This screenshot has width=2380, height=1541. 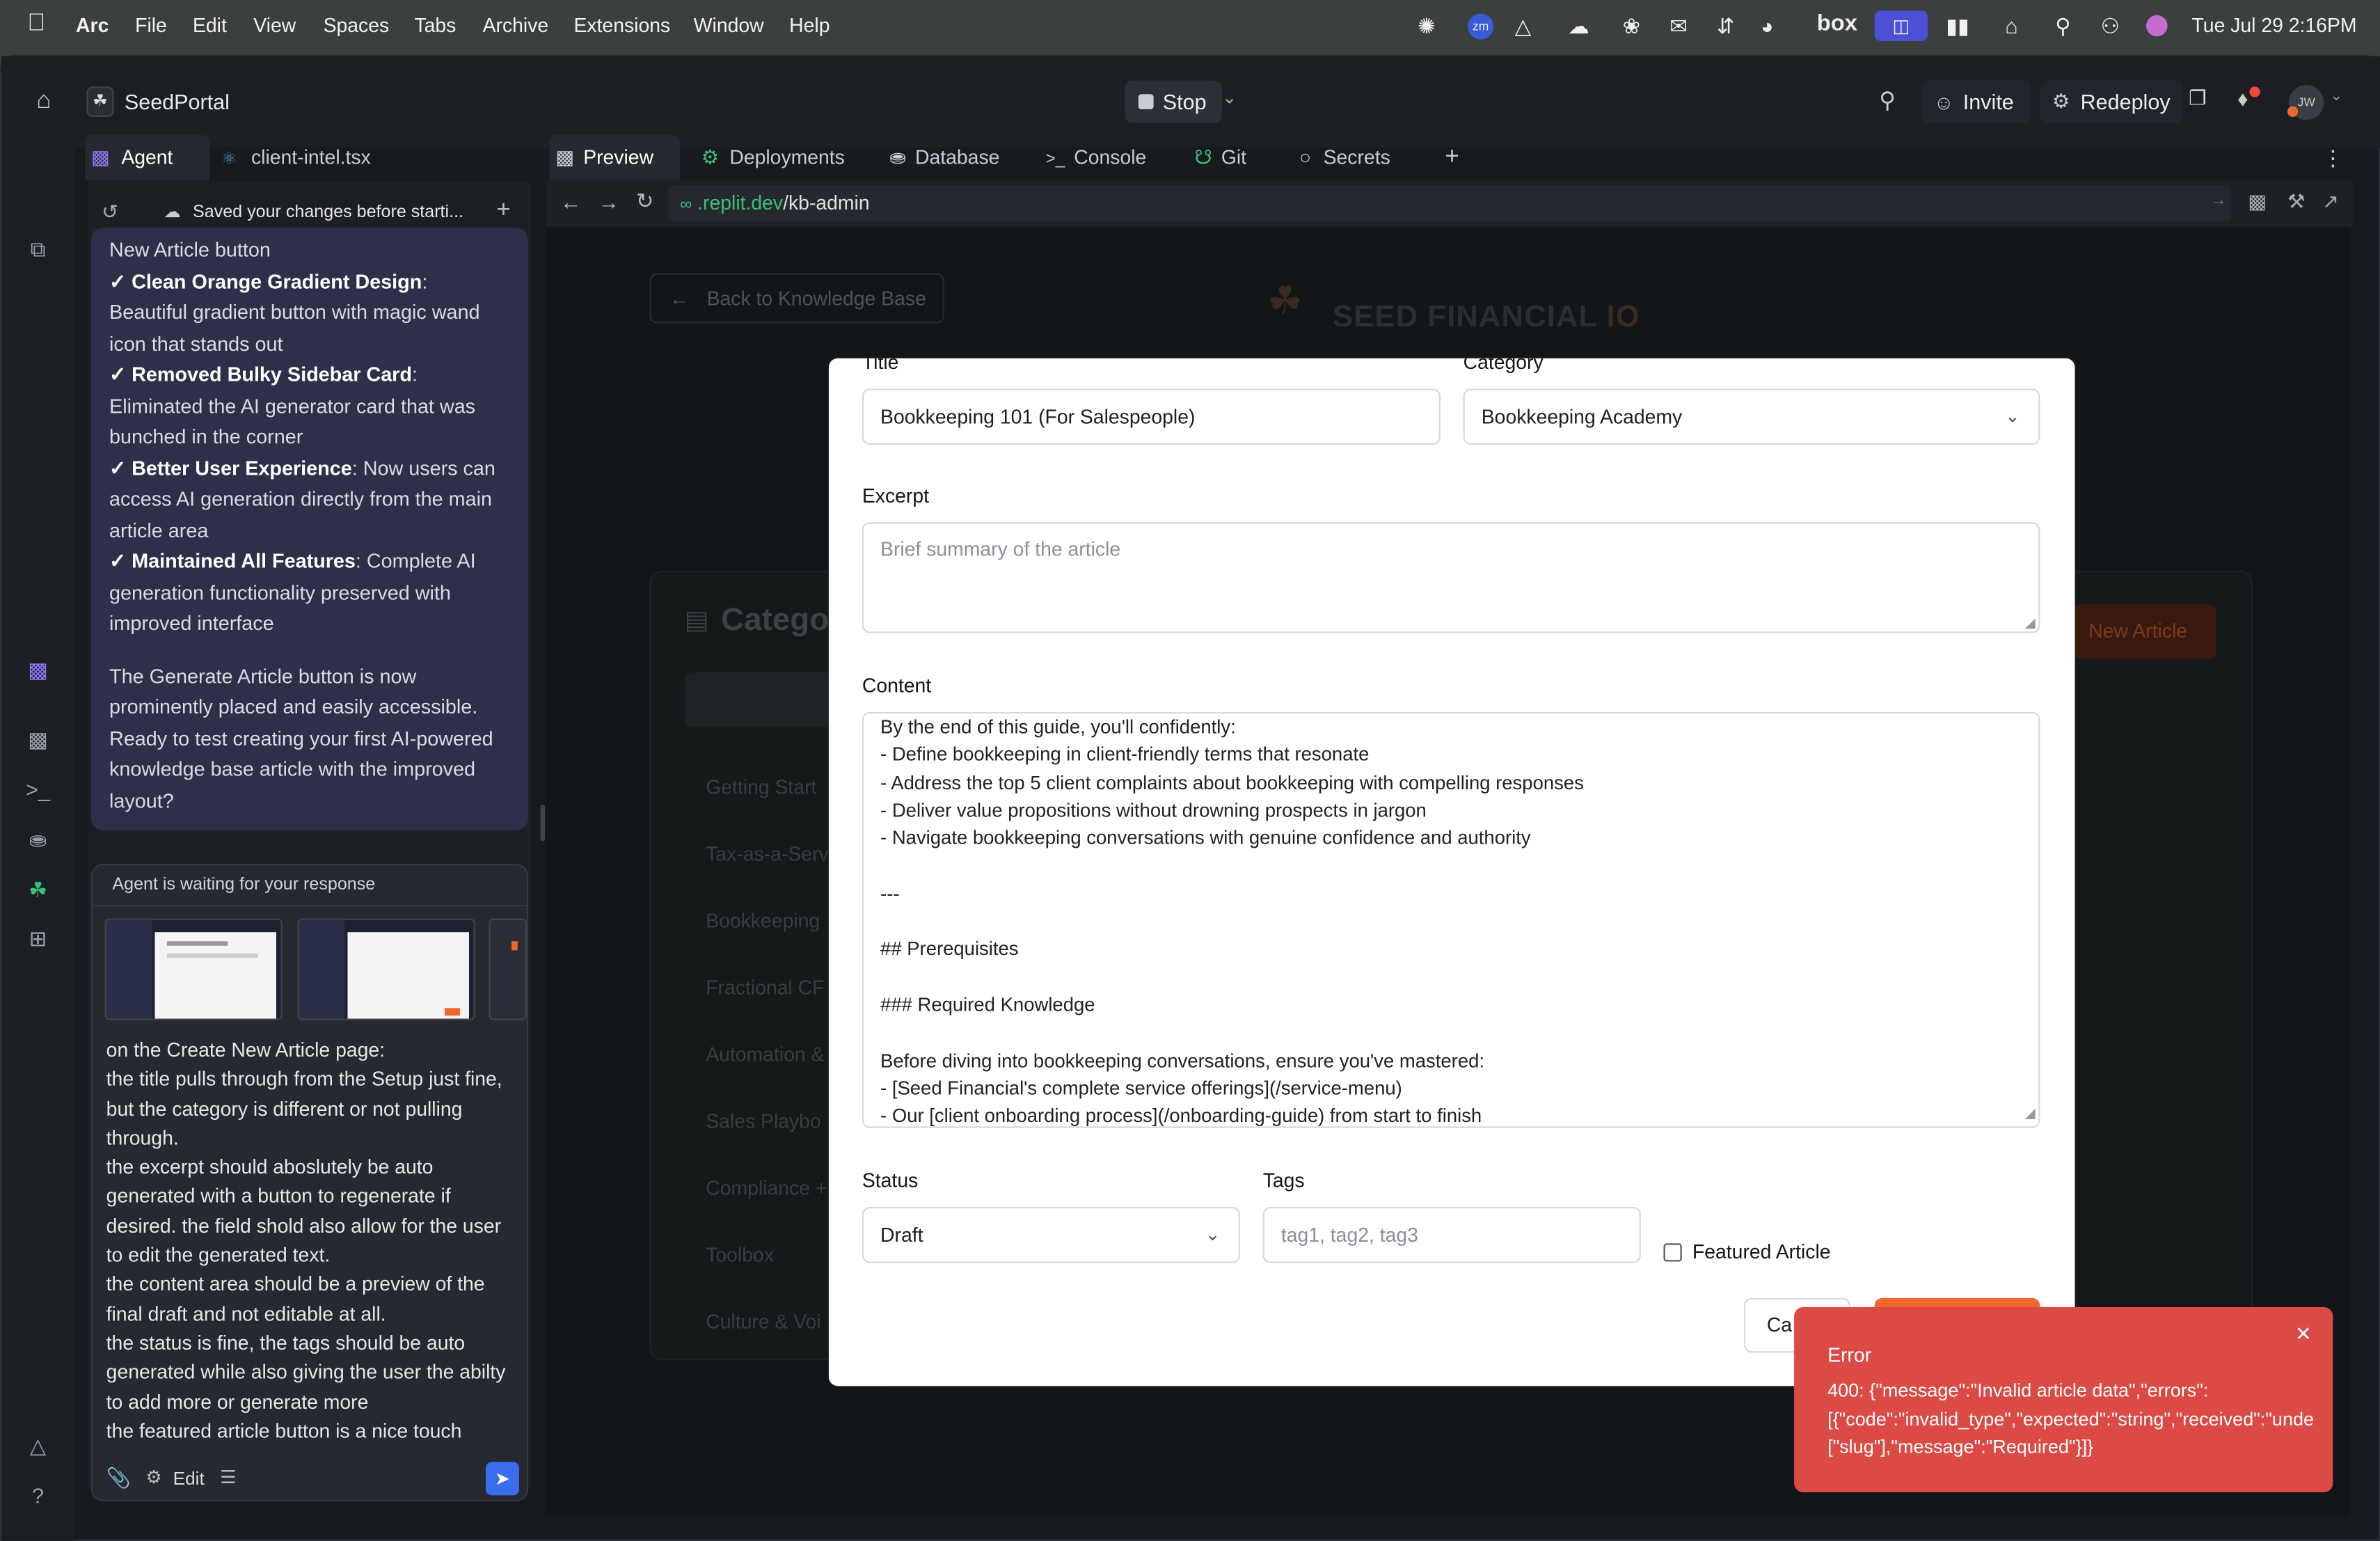 What do you see at coordinates (2274, 25) in the screenshot?
I see `clock: Tue Jul 29 2:16PM` at bounding box center [2274, 25].